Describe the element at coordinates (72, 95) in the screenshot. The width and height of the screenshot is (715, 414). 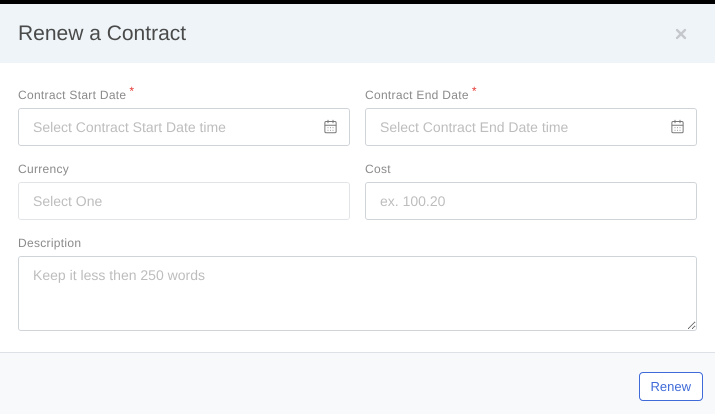
I see `field-label: Contract Start Date` at that location.